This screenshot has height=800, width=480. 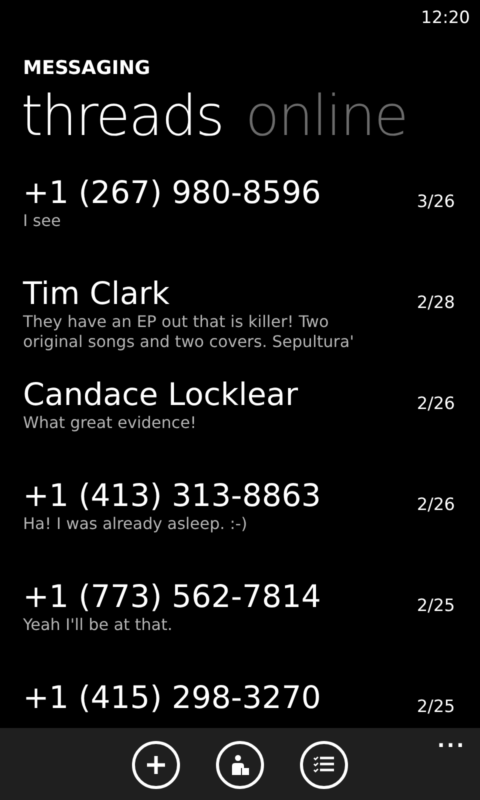 I want to click on contact-name: Tim Clark, so click(x=198, y=294).